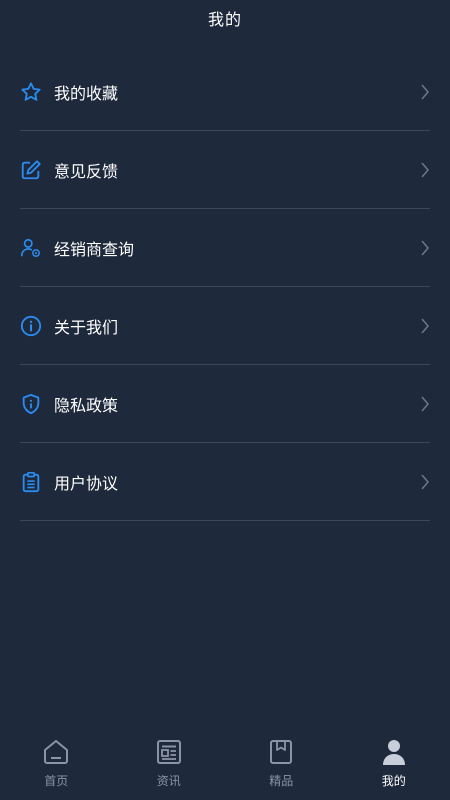 The height and width of the screenshot is (800, 450). I want to click on menu-item-label: 隐私政策, so click(86, 405).